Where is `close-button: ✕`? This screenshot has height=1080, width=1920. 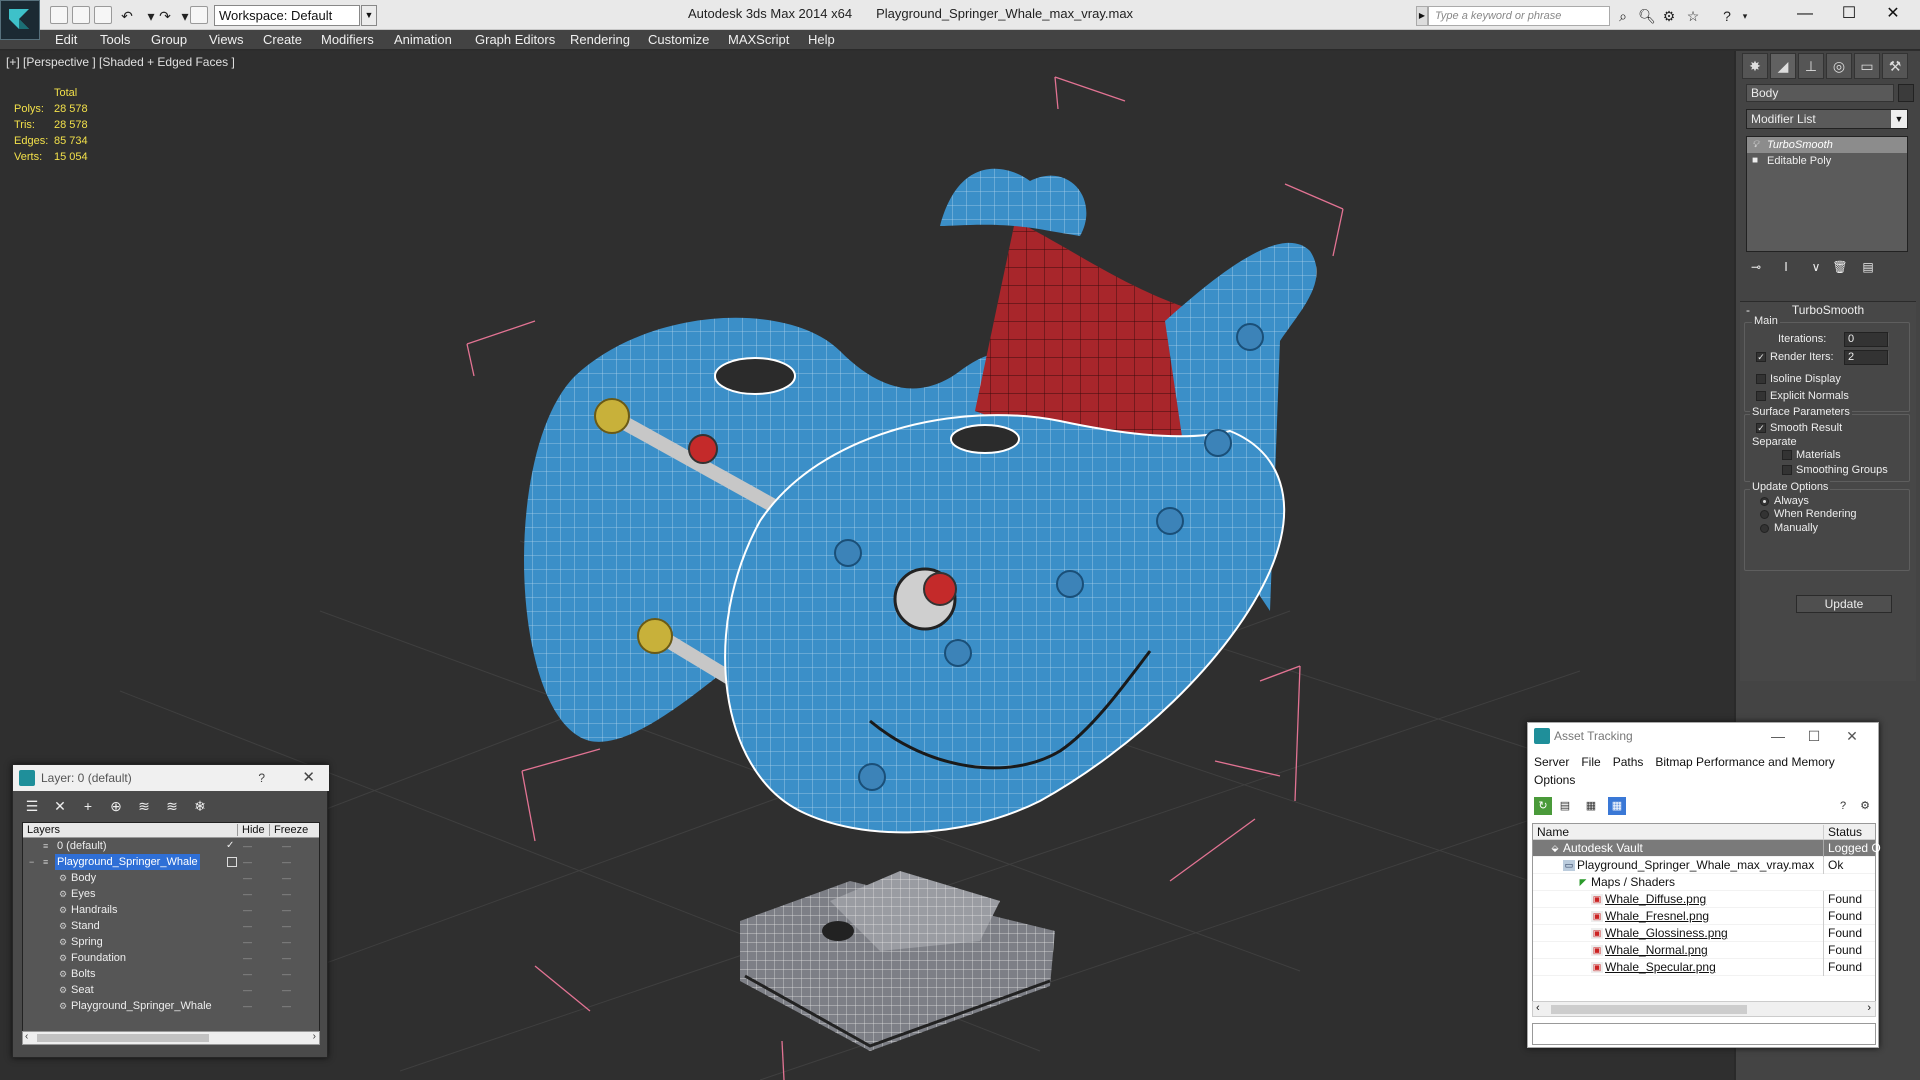
close-button: ✕ is located at coordinates (308, 778).